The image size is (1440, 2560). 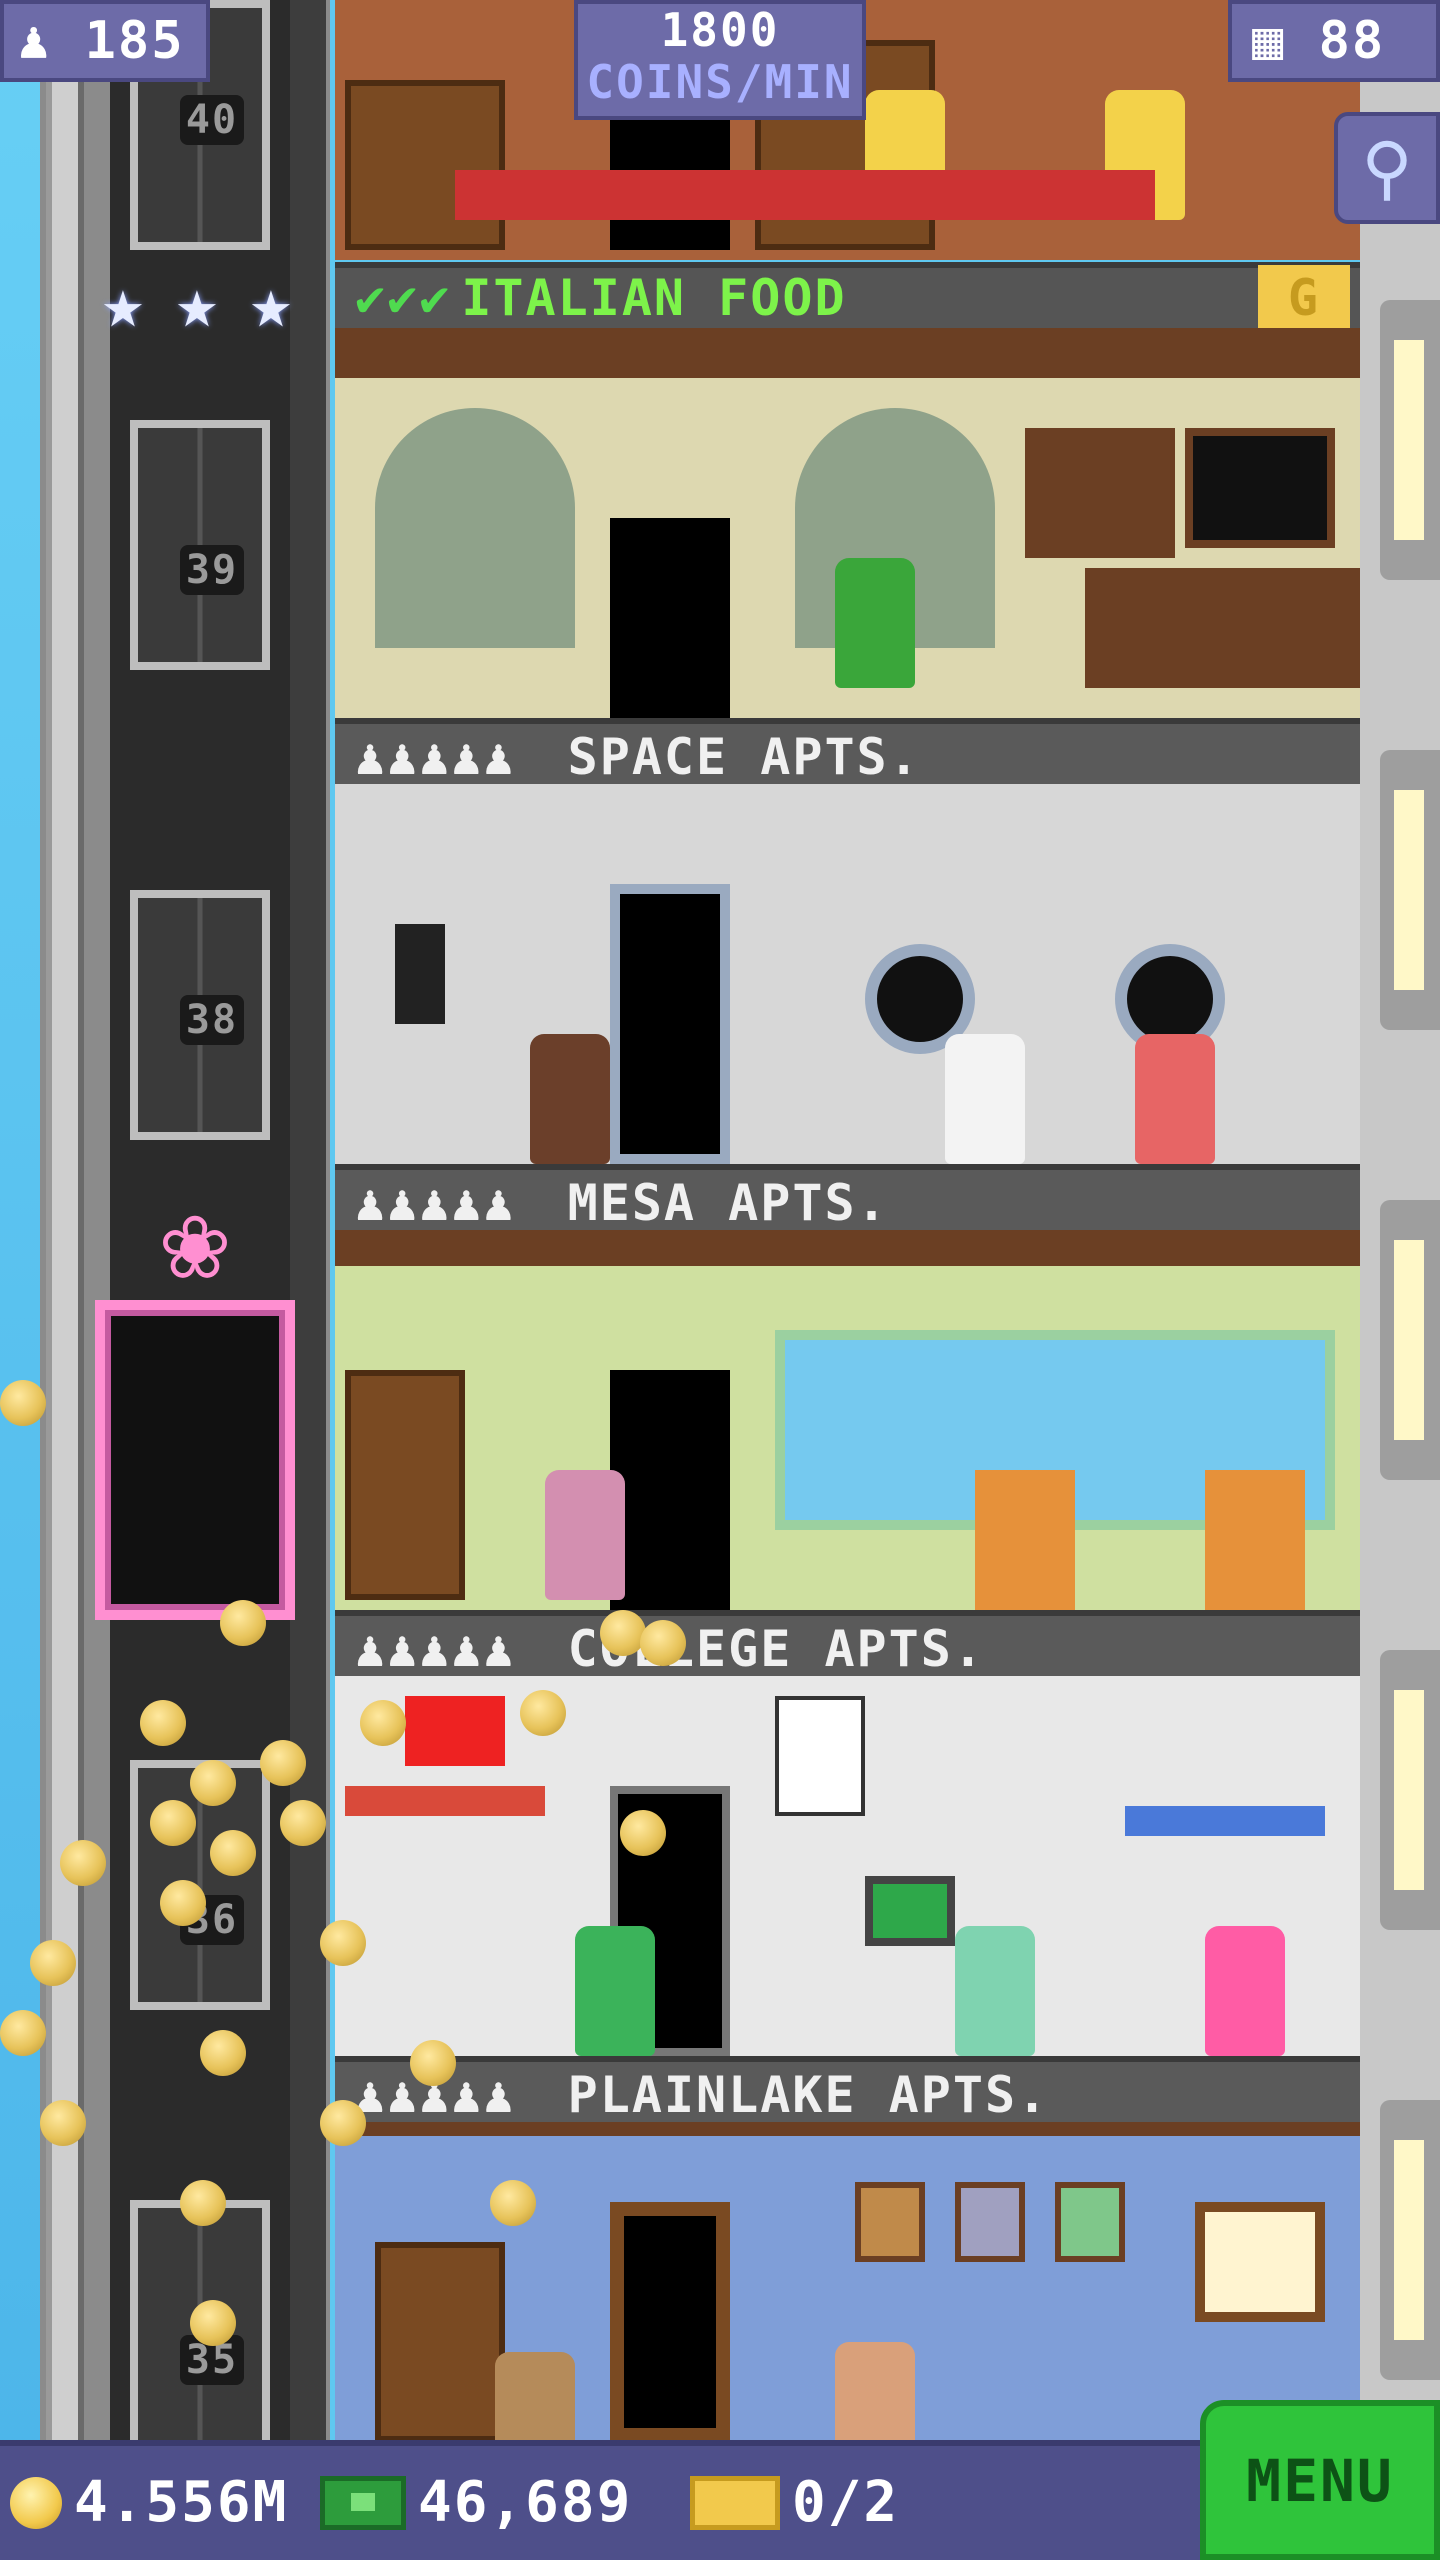 I want to click on coins-per-minute-label: COINS/MIN, so click(x=720, y=82).